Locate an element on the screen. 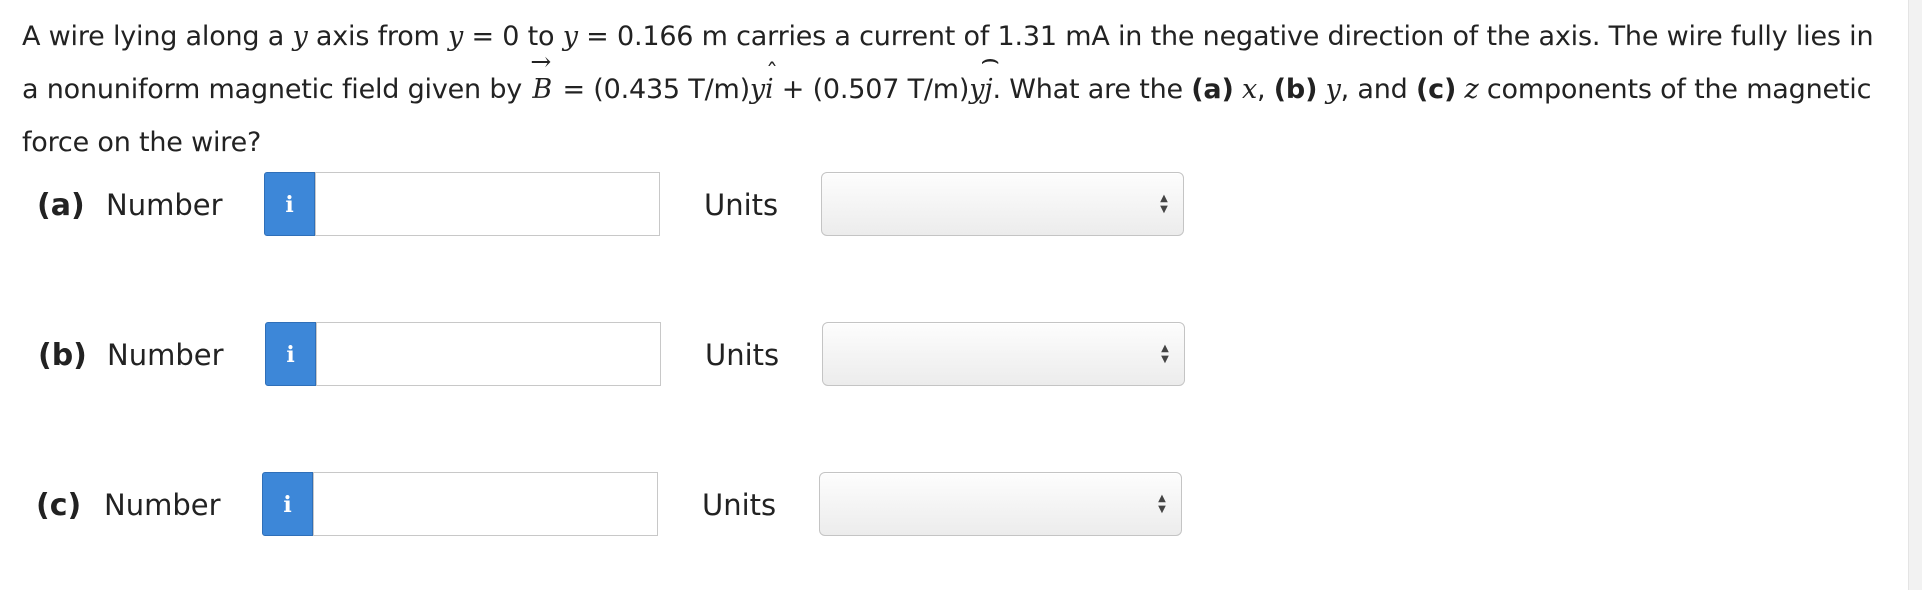 The image size is (1922, 590). part-label: (c) is located at coordinates (59, 505).